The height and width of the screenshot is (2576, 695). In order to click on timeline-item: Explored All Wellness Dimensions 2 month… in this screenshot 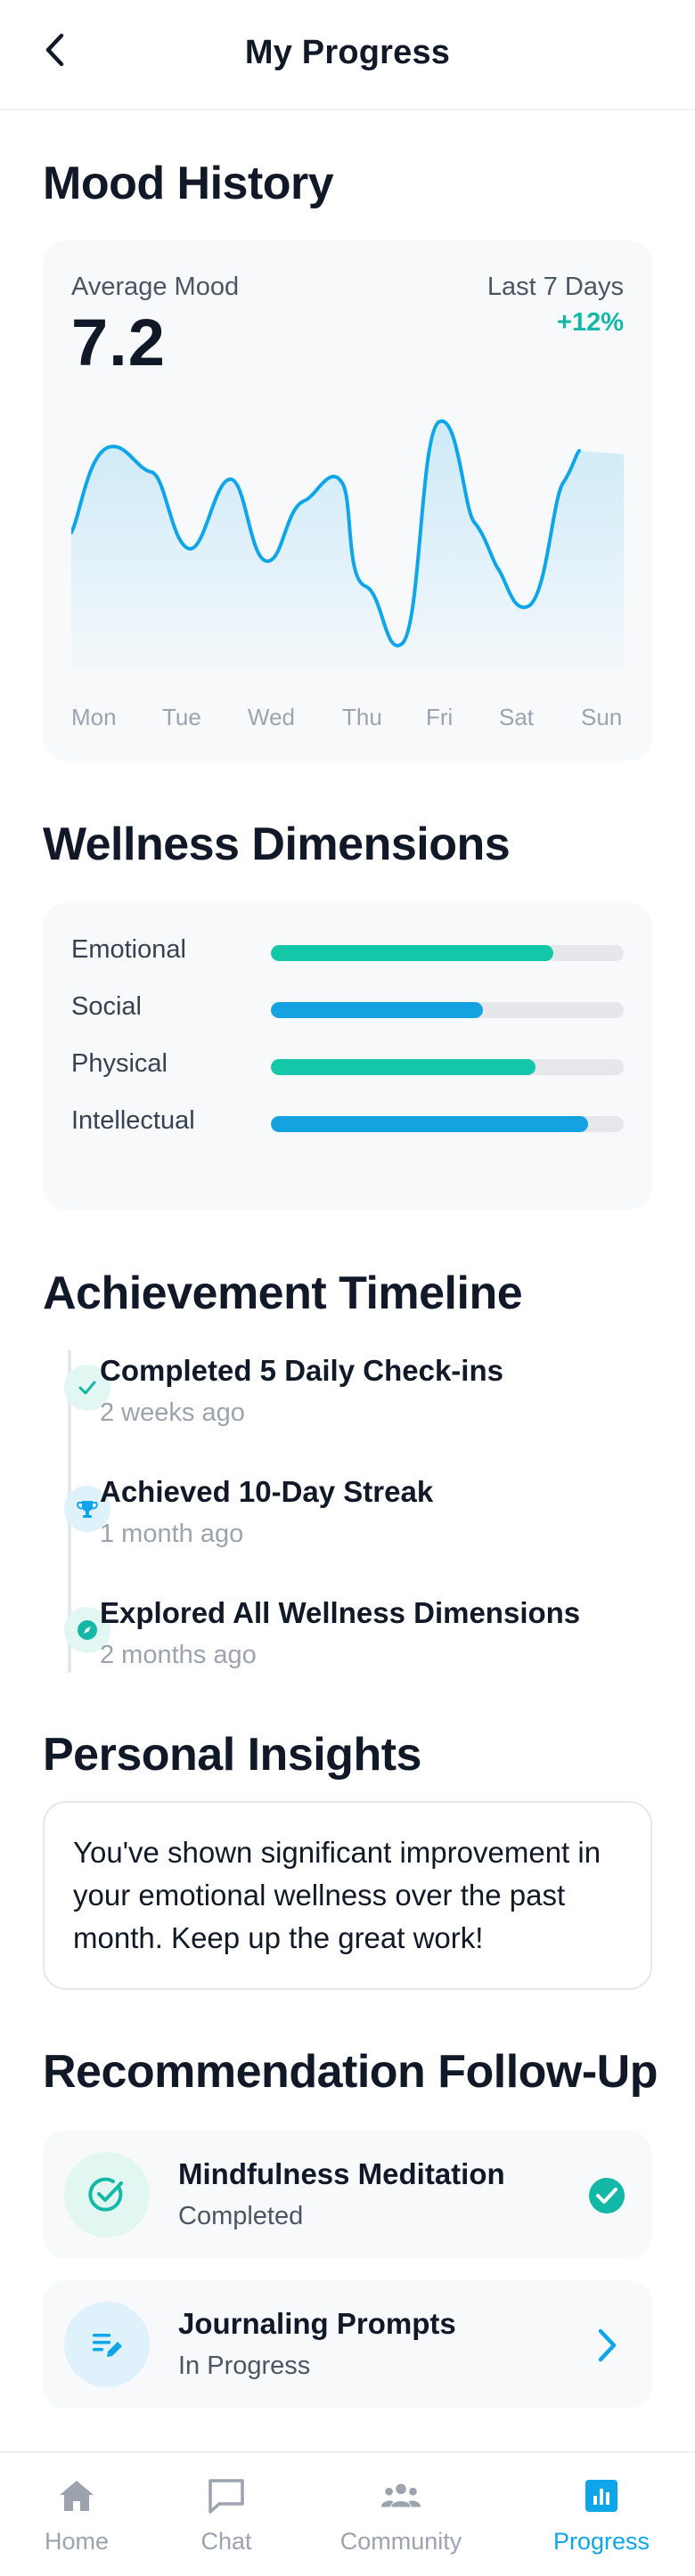, I will do `click(358, 1645)`.